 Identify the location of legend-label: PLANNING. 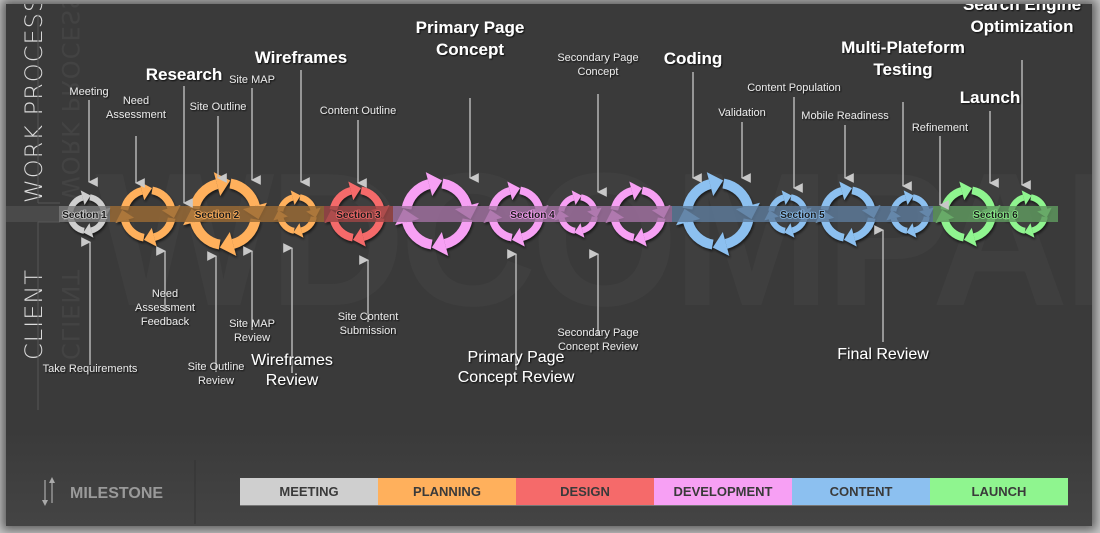
(447, 491).